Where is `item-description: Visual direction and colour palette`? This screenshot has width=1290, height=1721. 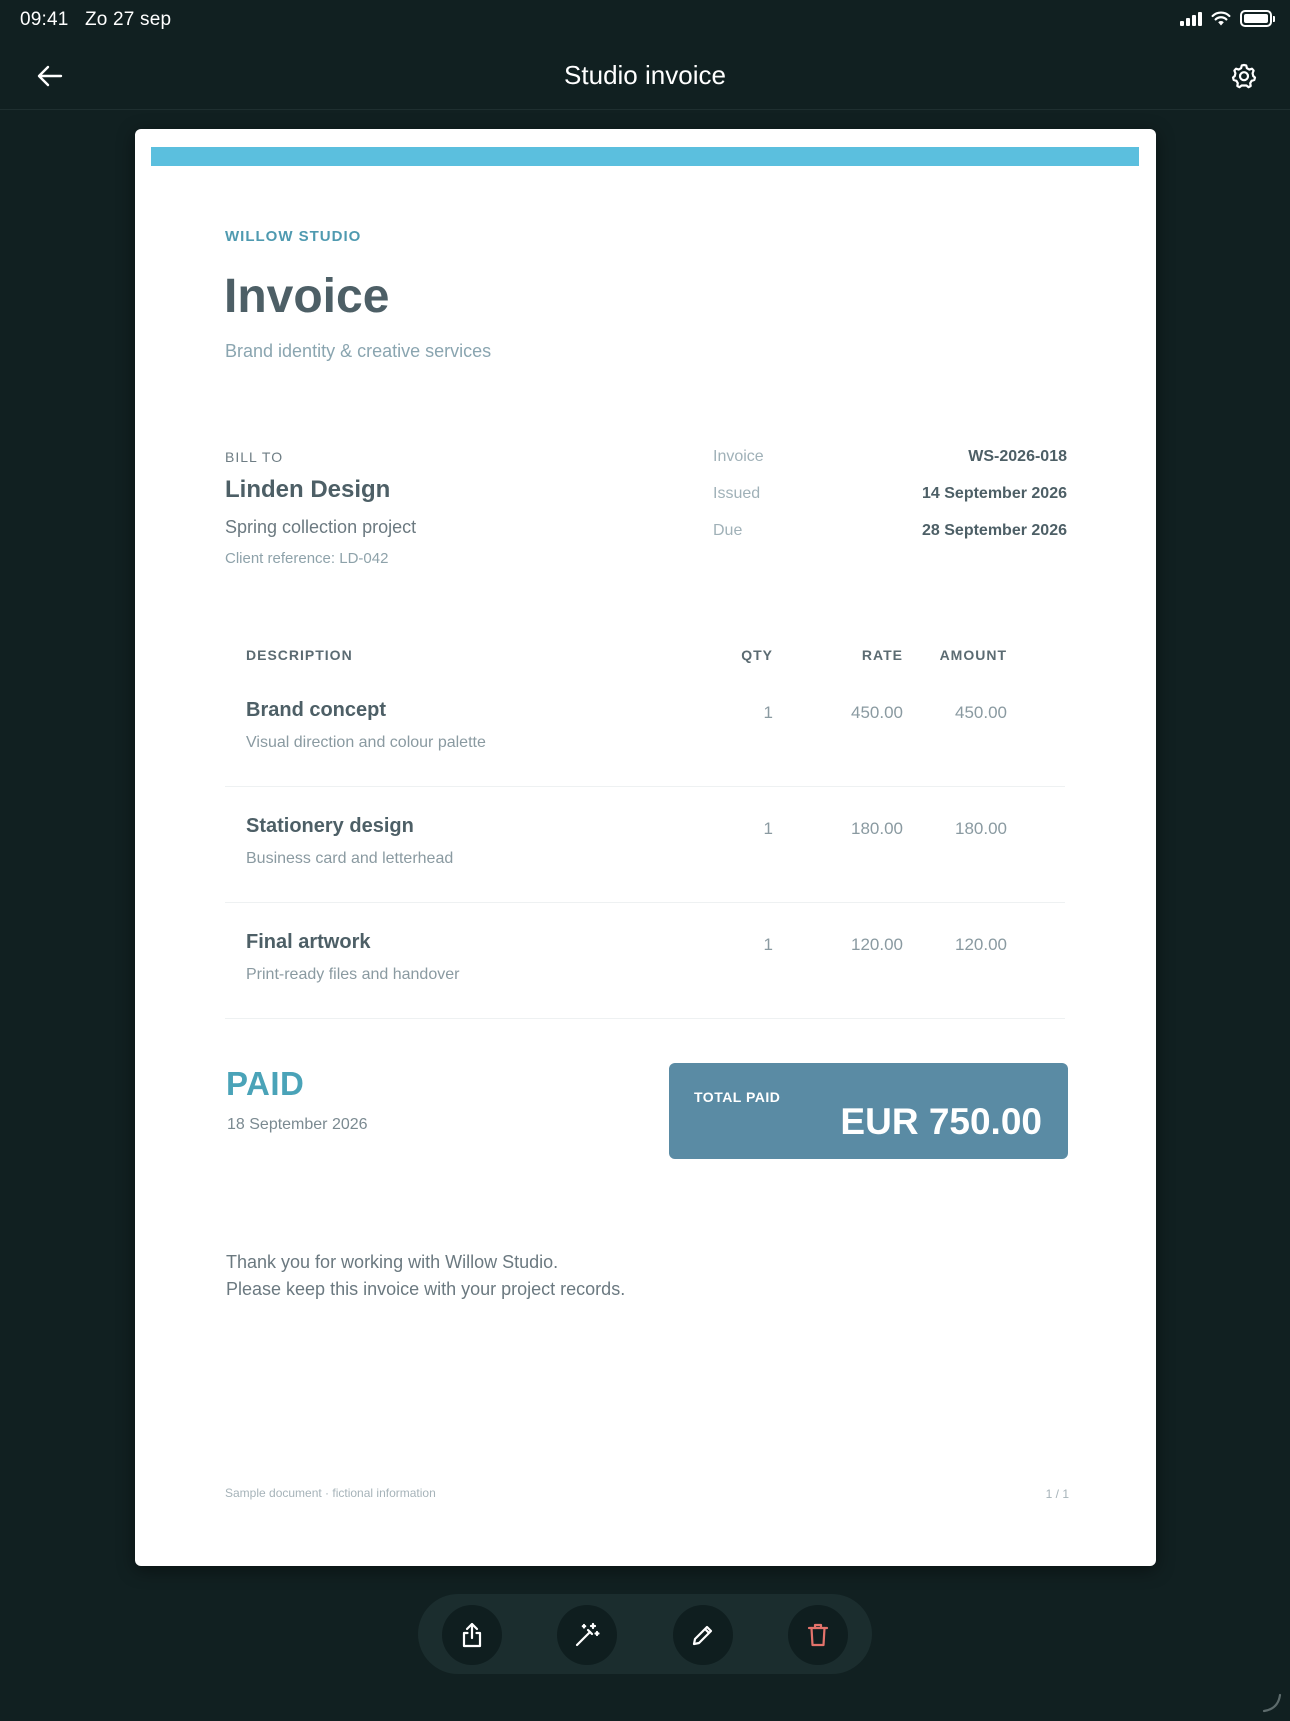
item-description: Visual direction and colour palette is located at coordinates (366, 742).